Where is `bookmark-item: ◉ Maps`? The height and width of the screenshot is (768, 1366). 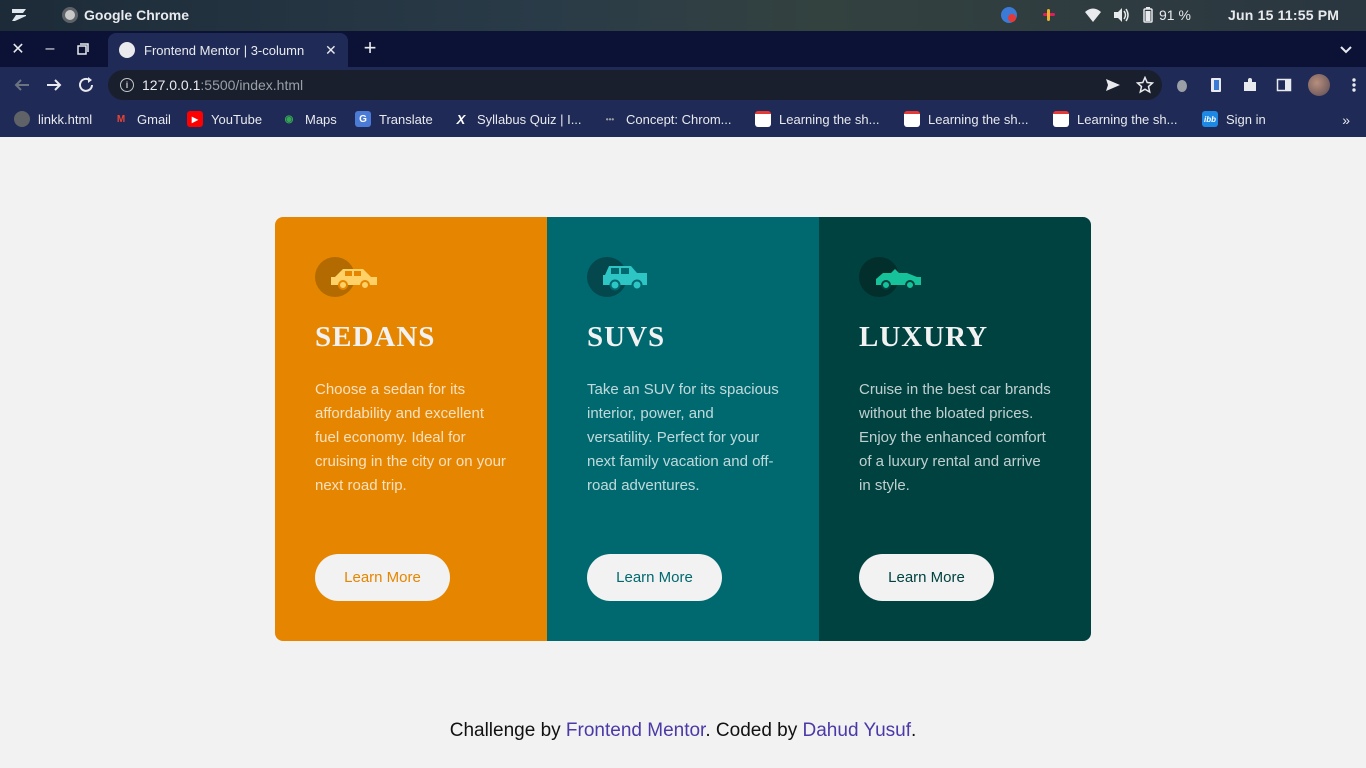
bookmark-item: ◉ Maps is located at coordinates (309, 119).